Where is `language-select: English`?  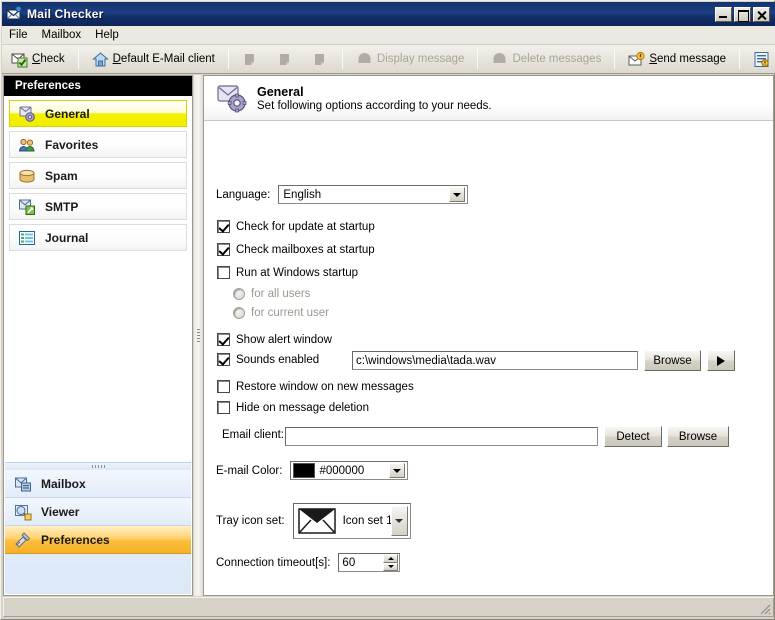
language-select: English is located at coordinates (373, 194).